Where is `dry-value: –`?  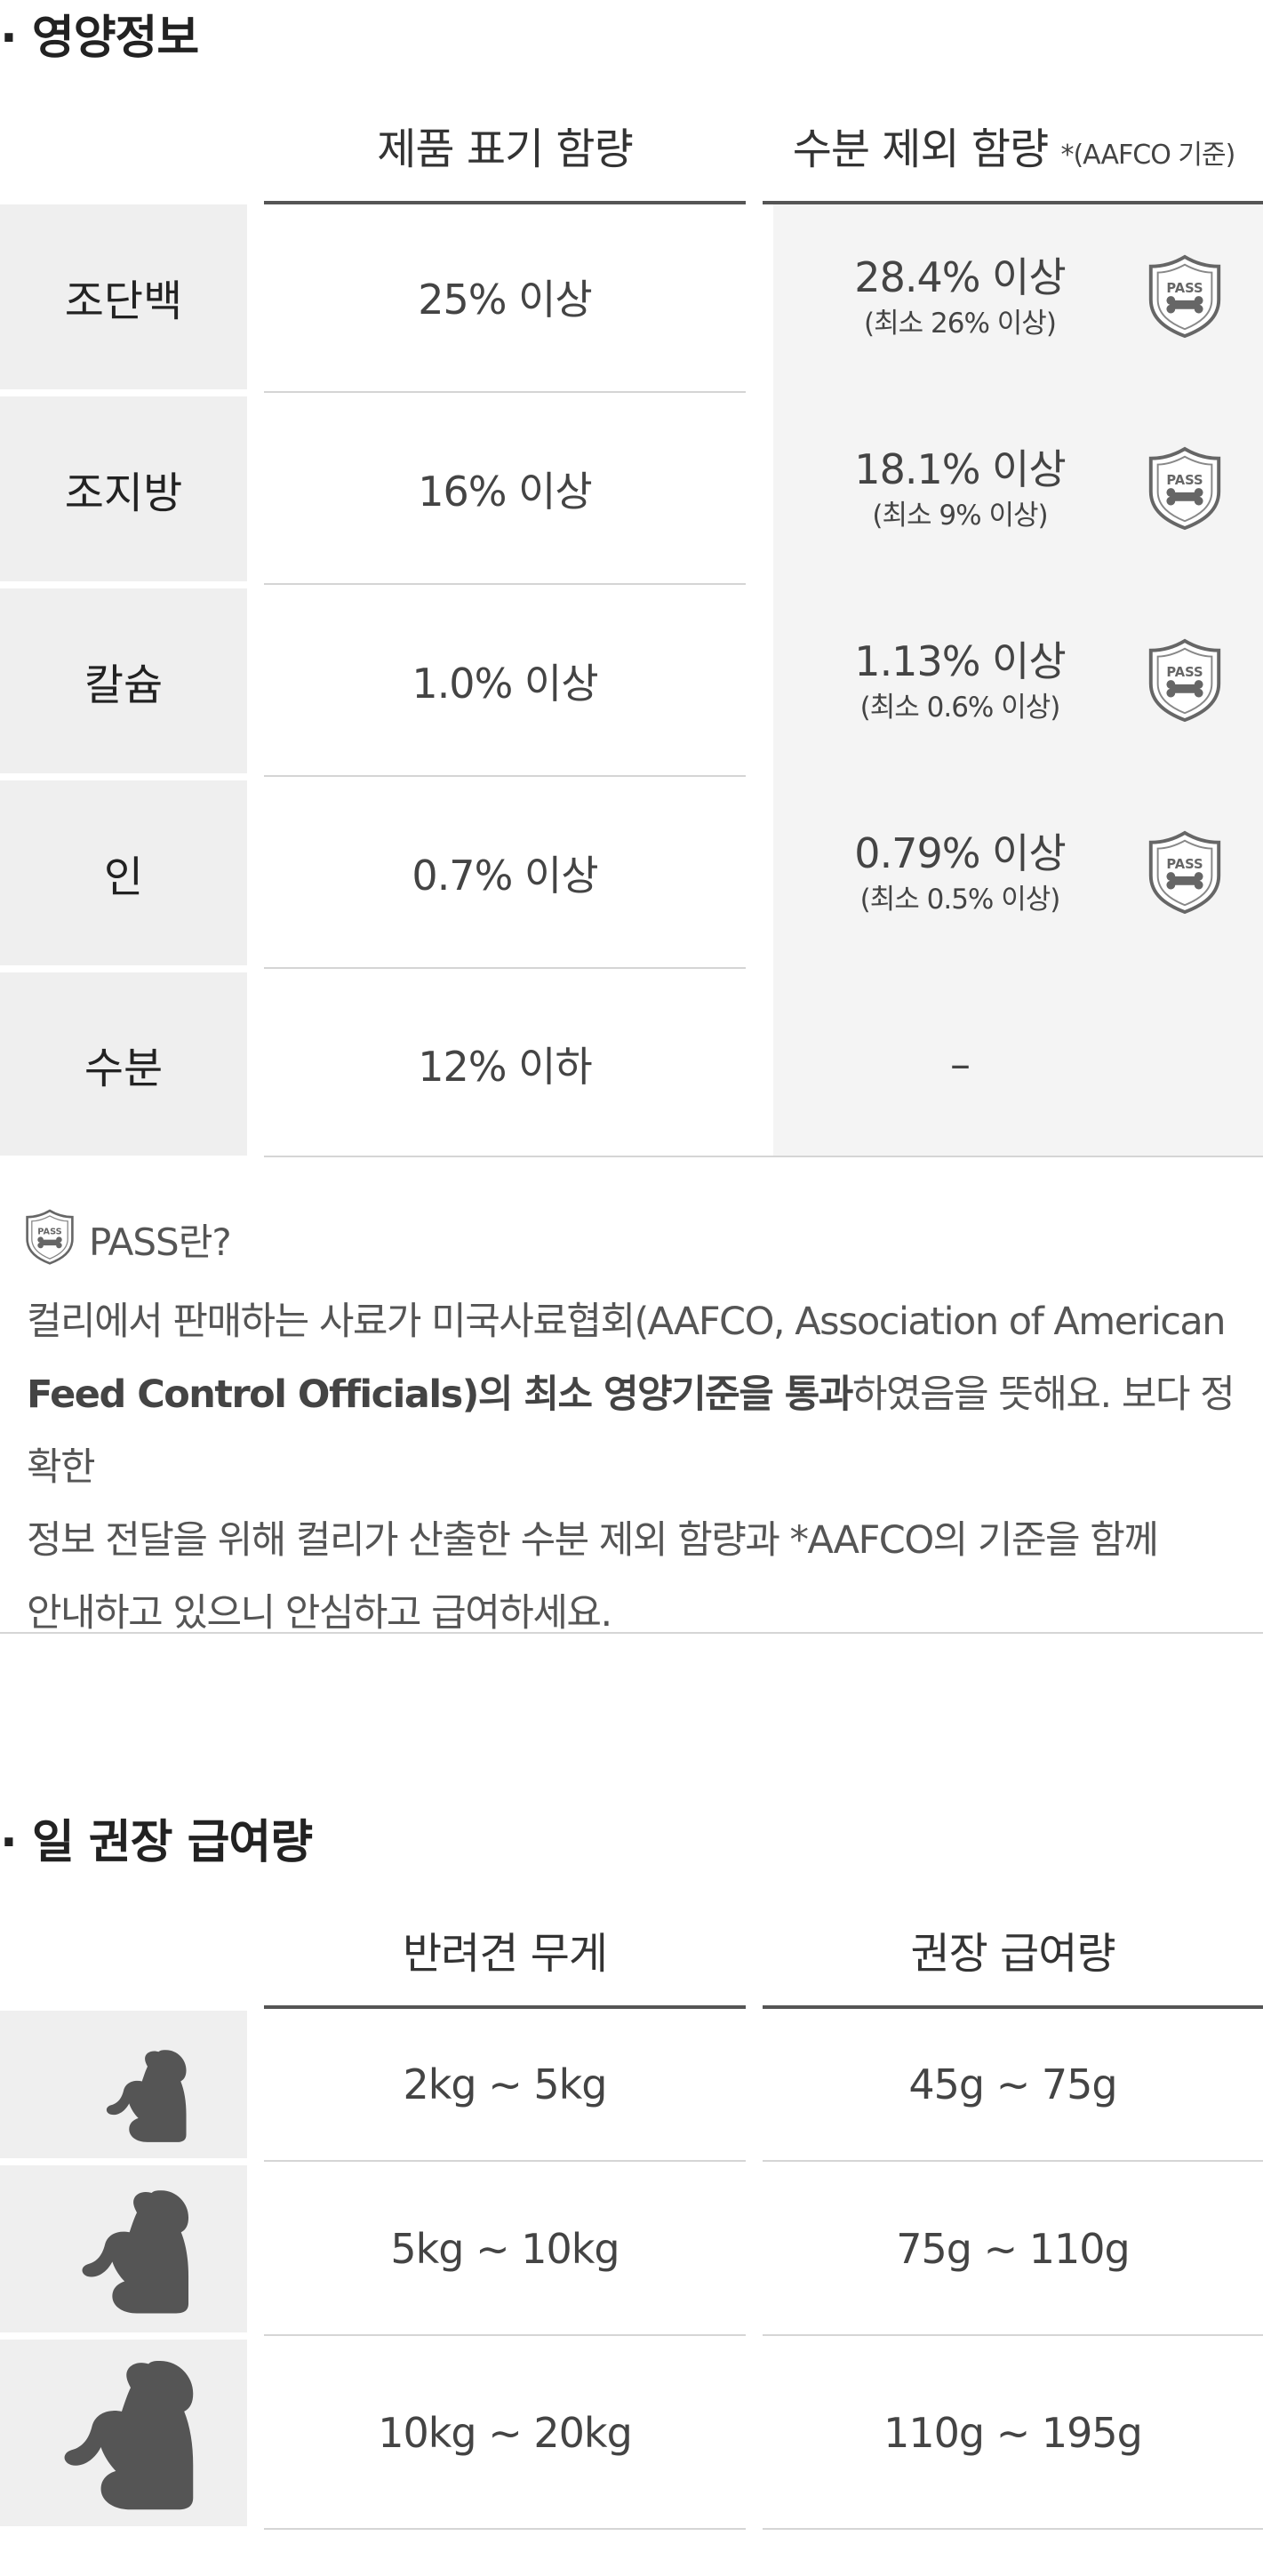
dry-value: – is located at coordinates (960, 1064).